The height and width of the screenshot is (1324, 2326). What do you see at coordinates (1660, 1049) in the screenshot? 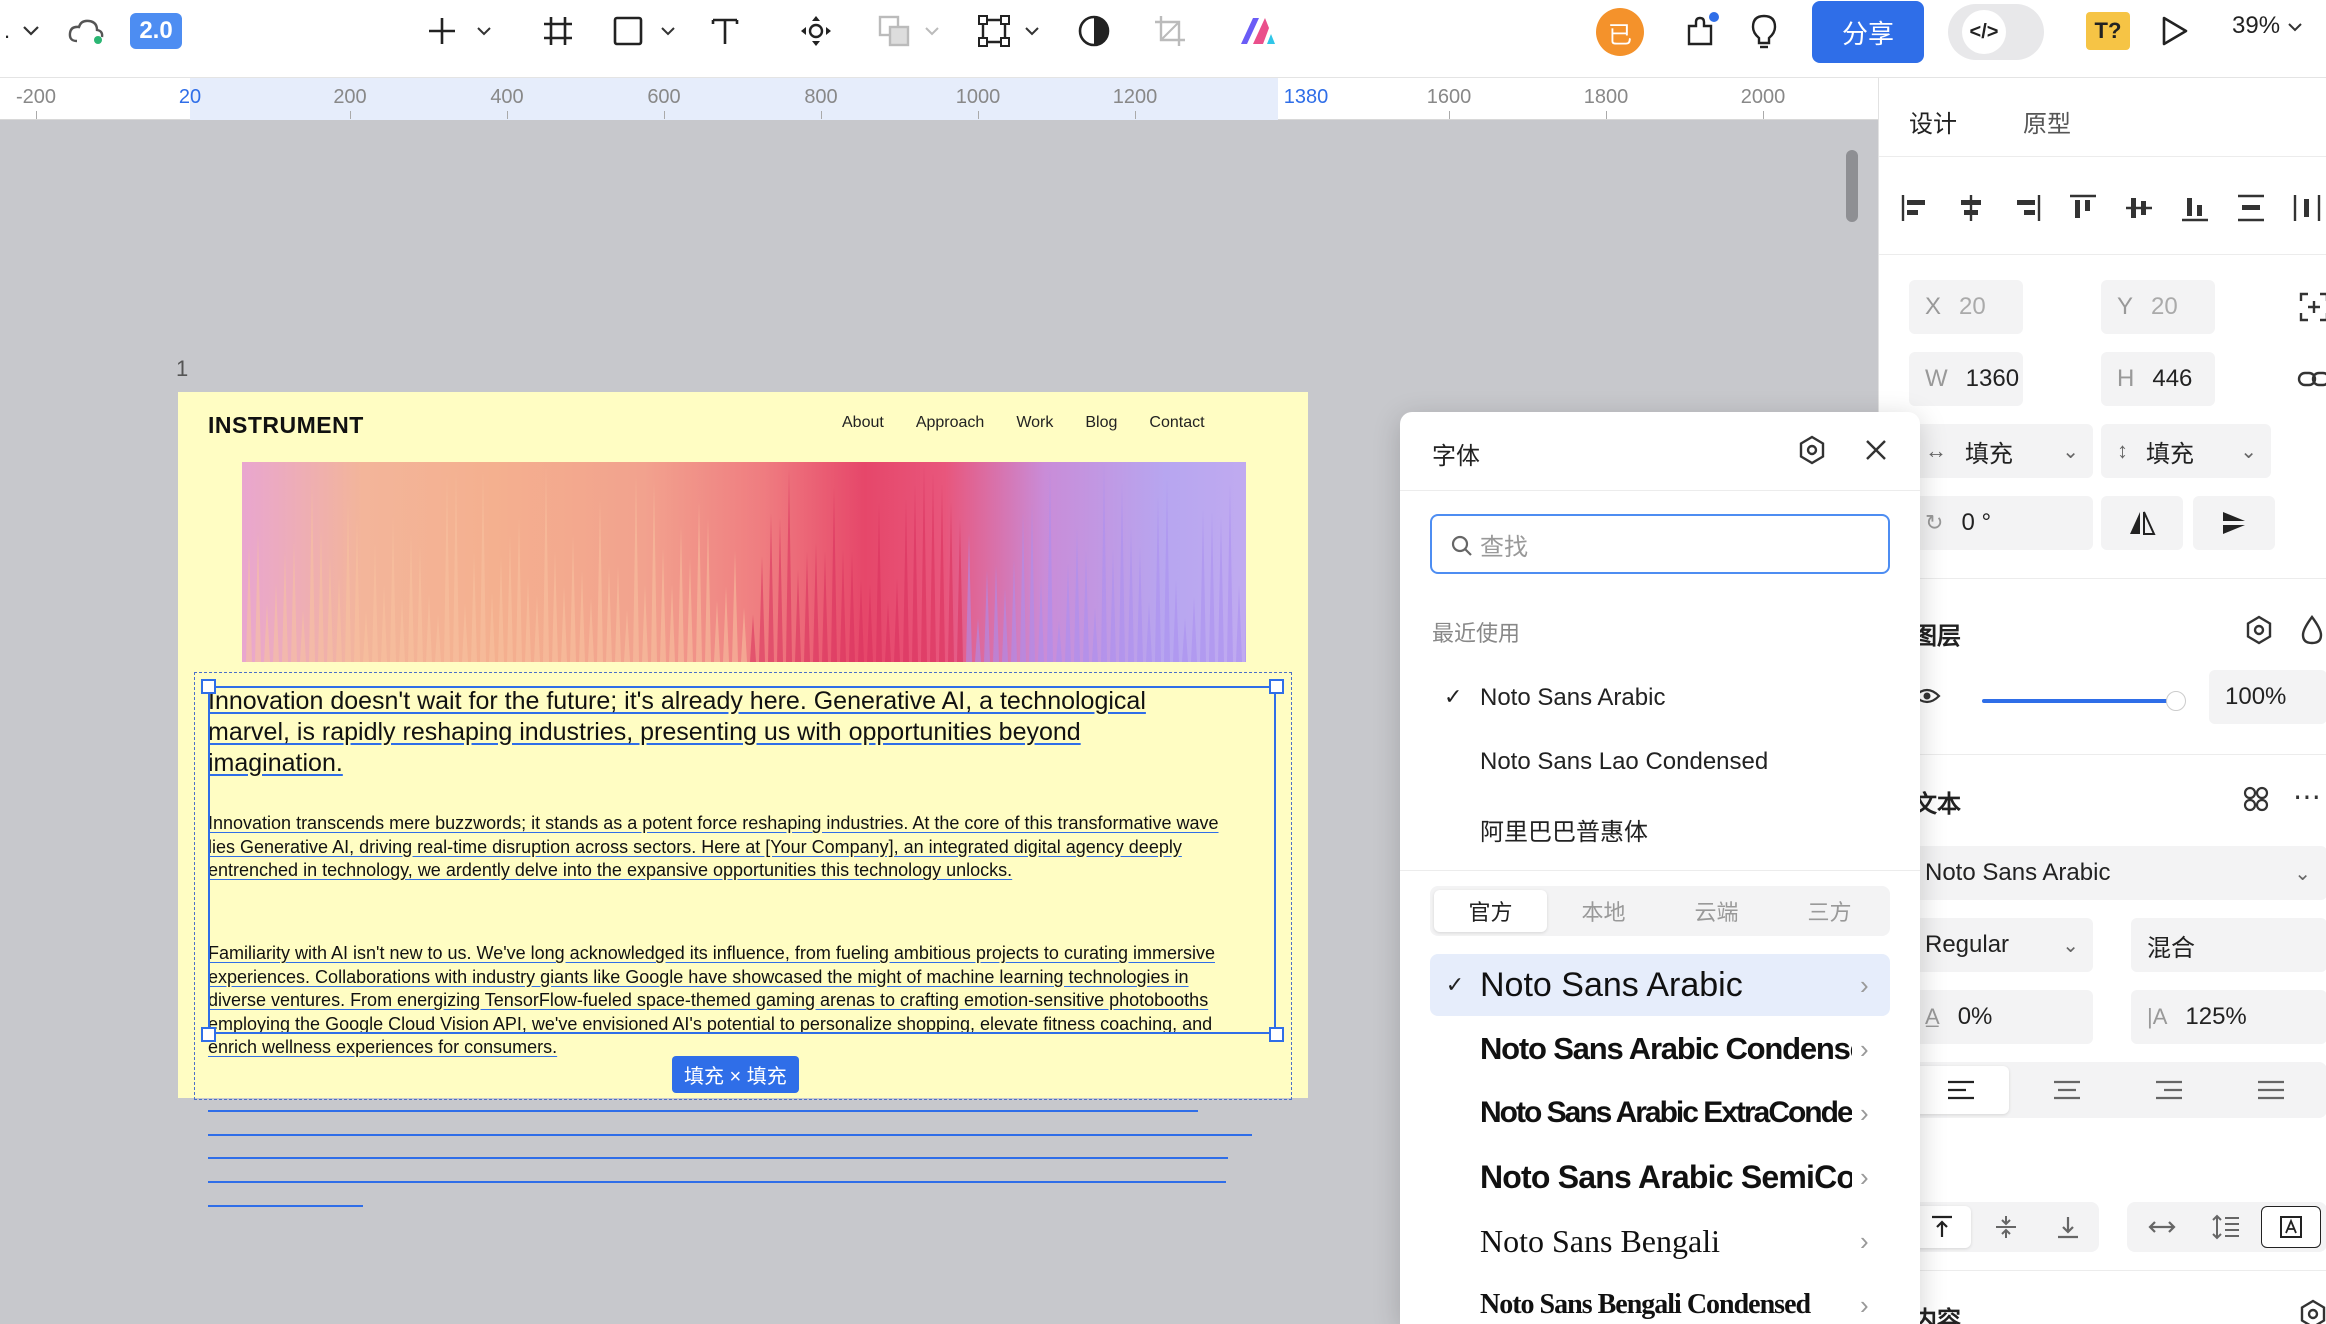
I see `font-list-item: Noto Sans Arabic Condensed ›` at bounding box center [1660, 1049].